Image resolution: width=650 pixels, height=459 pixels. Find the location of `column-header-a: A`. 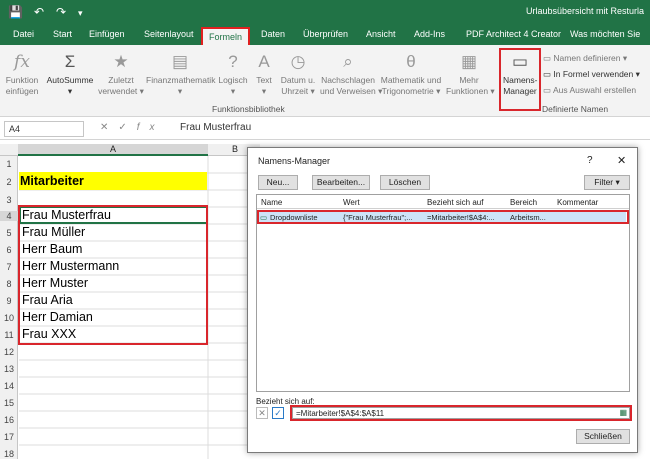

column-header-a: A is located at coordinates (113, 150).